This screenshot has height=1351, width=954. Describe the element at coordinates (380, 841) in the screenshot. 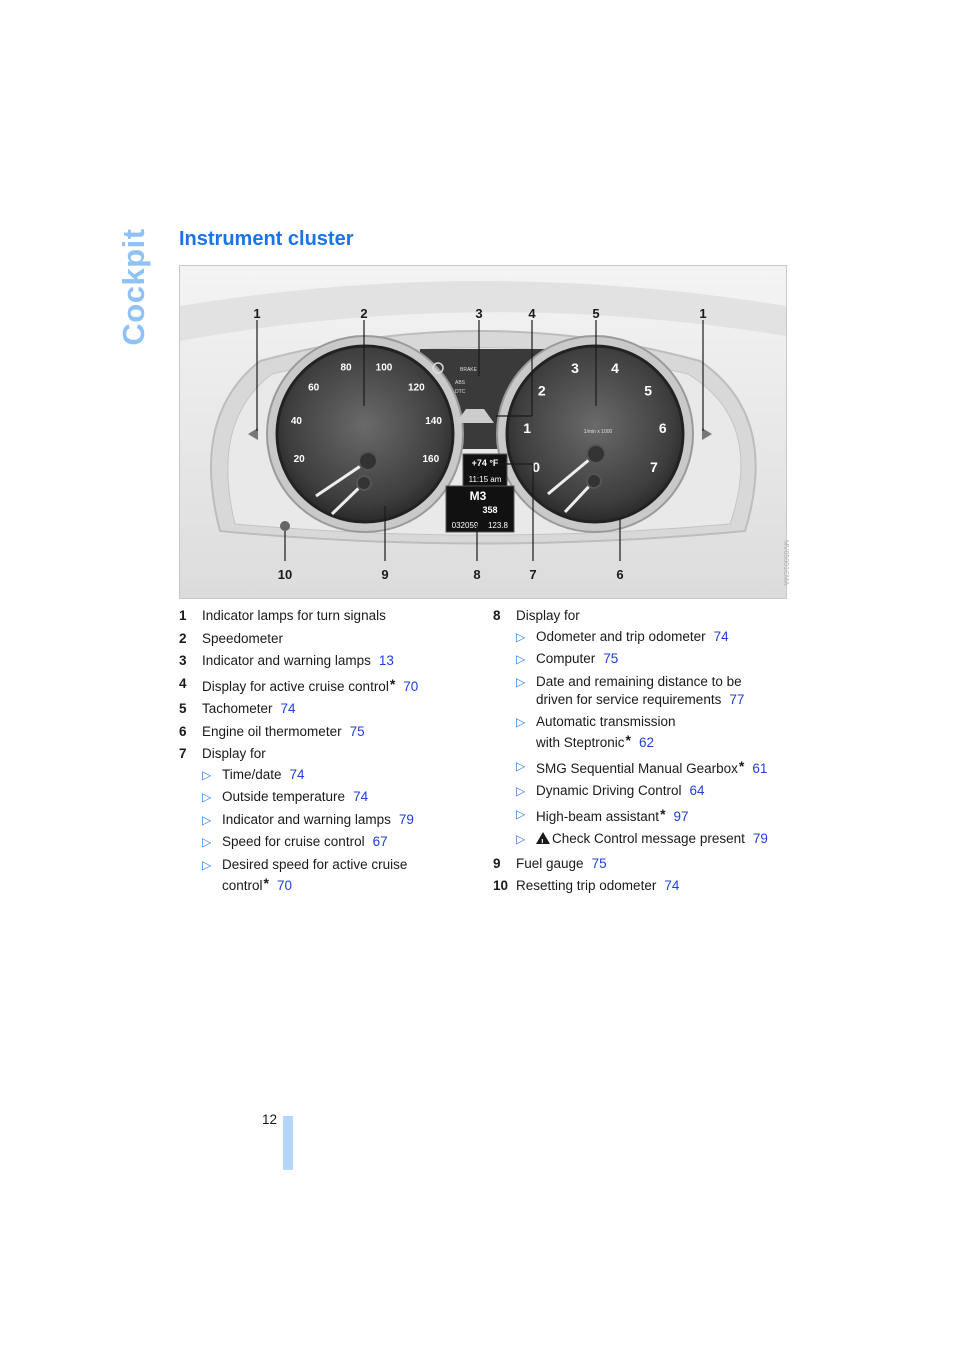

I see `page-link: 67` at that location.